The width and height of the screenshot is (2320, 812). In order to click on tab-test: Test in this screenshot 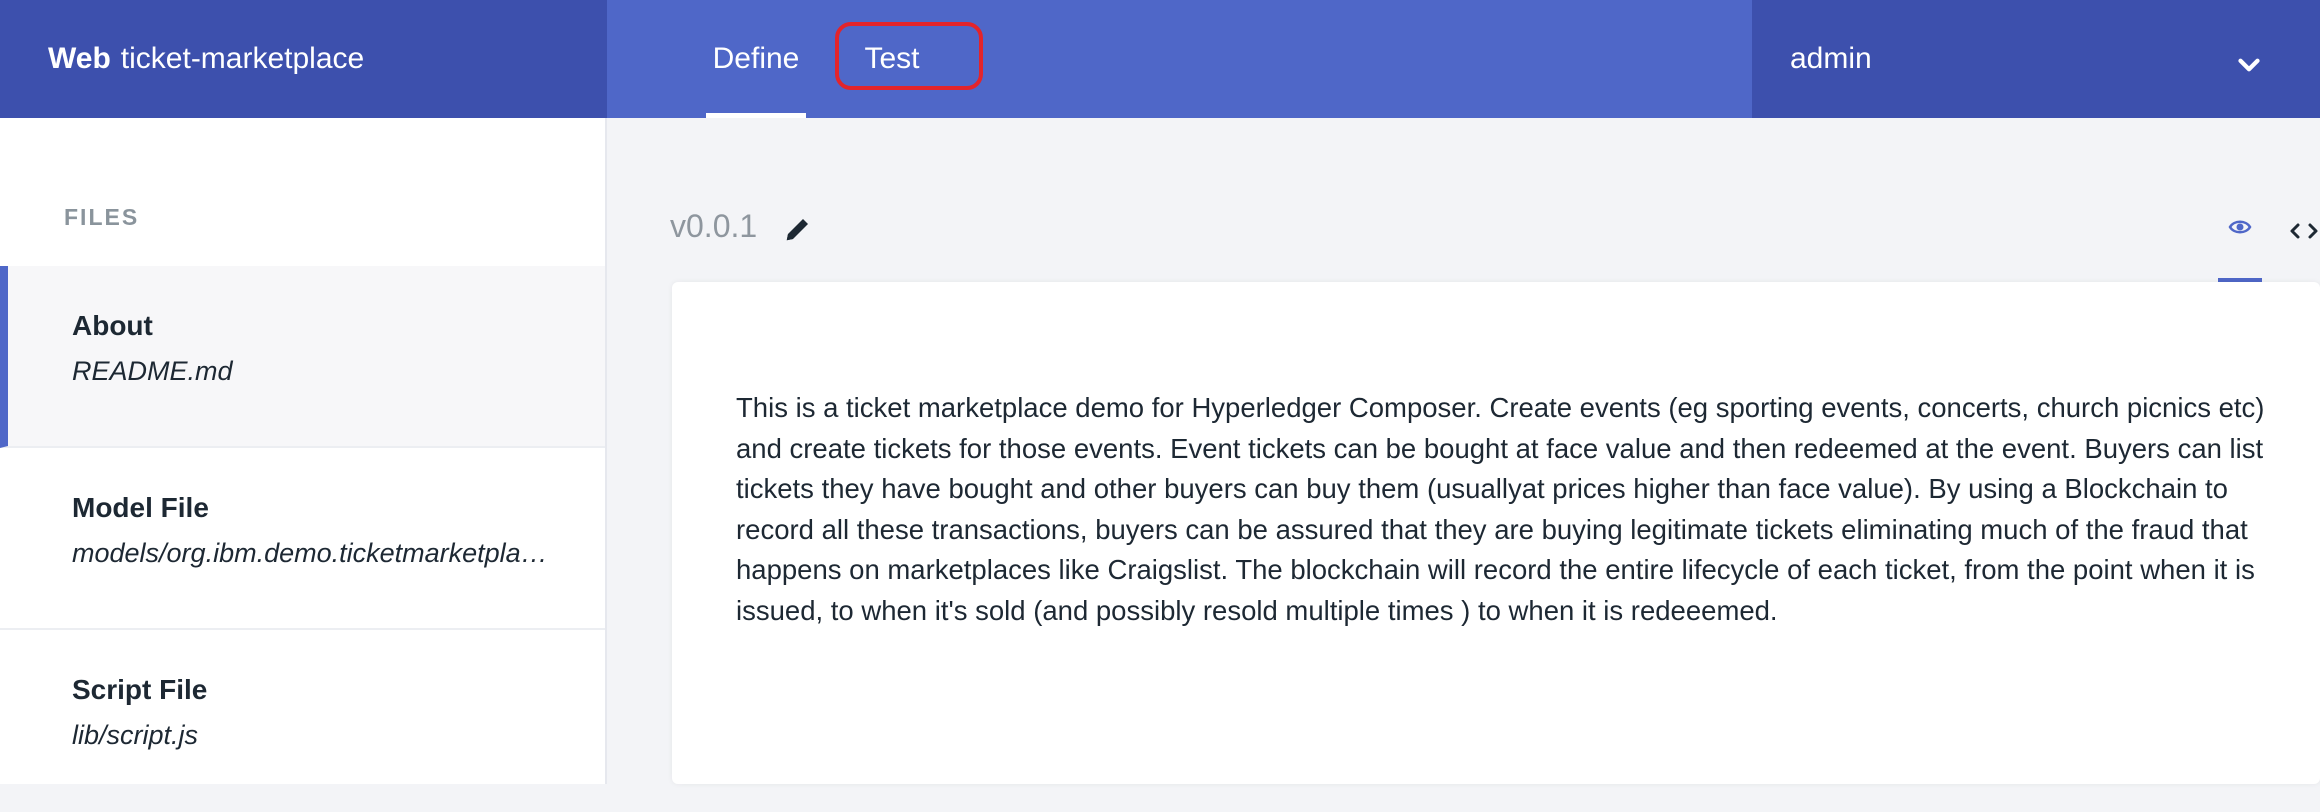, I will do `click(892, 59)`.